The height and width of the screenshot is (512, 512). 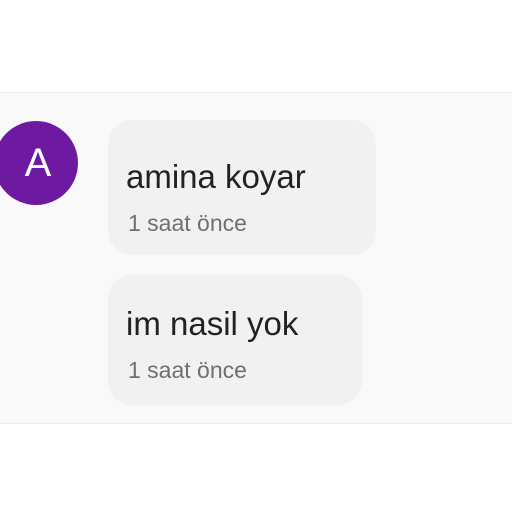 I want to click on message-bubble: amina koyar 1 saat önce, so click(x=242, y=187).